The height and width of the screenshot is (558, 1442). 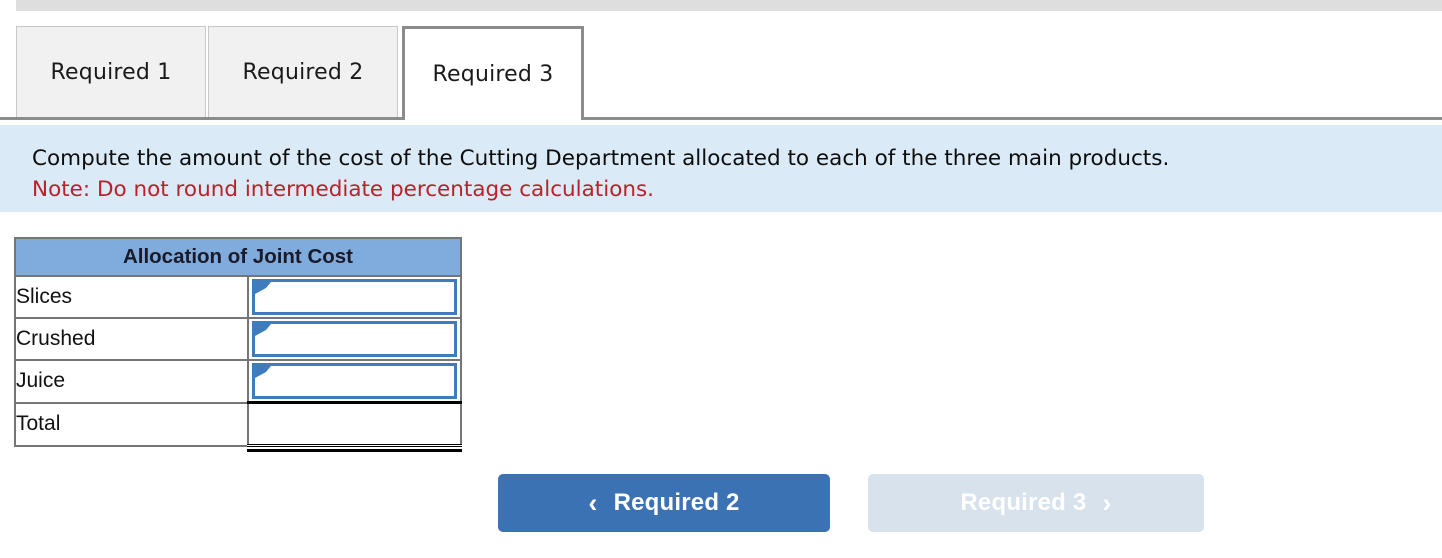 I want to click on row-value-cell-juice, so click(x=354, y=381).